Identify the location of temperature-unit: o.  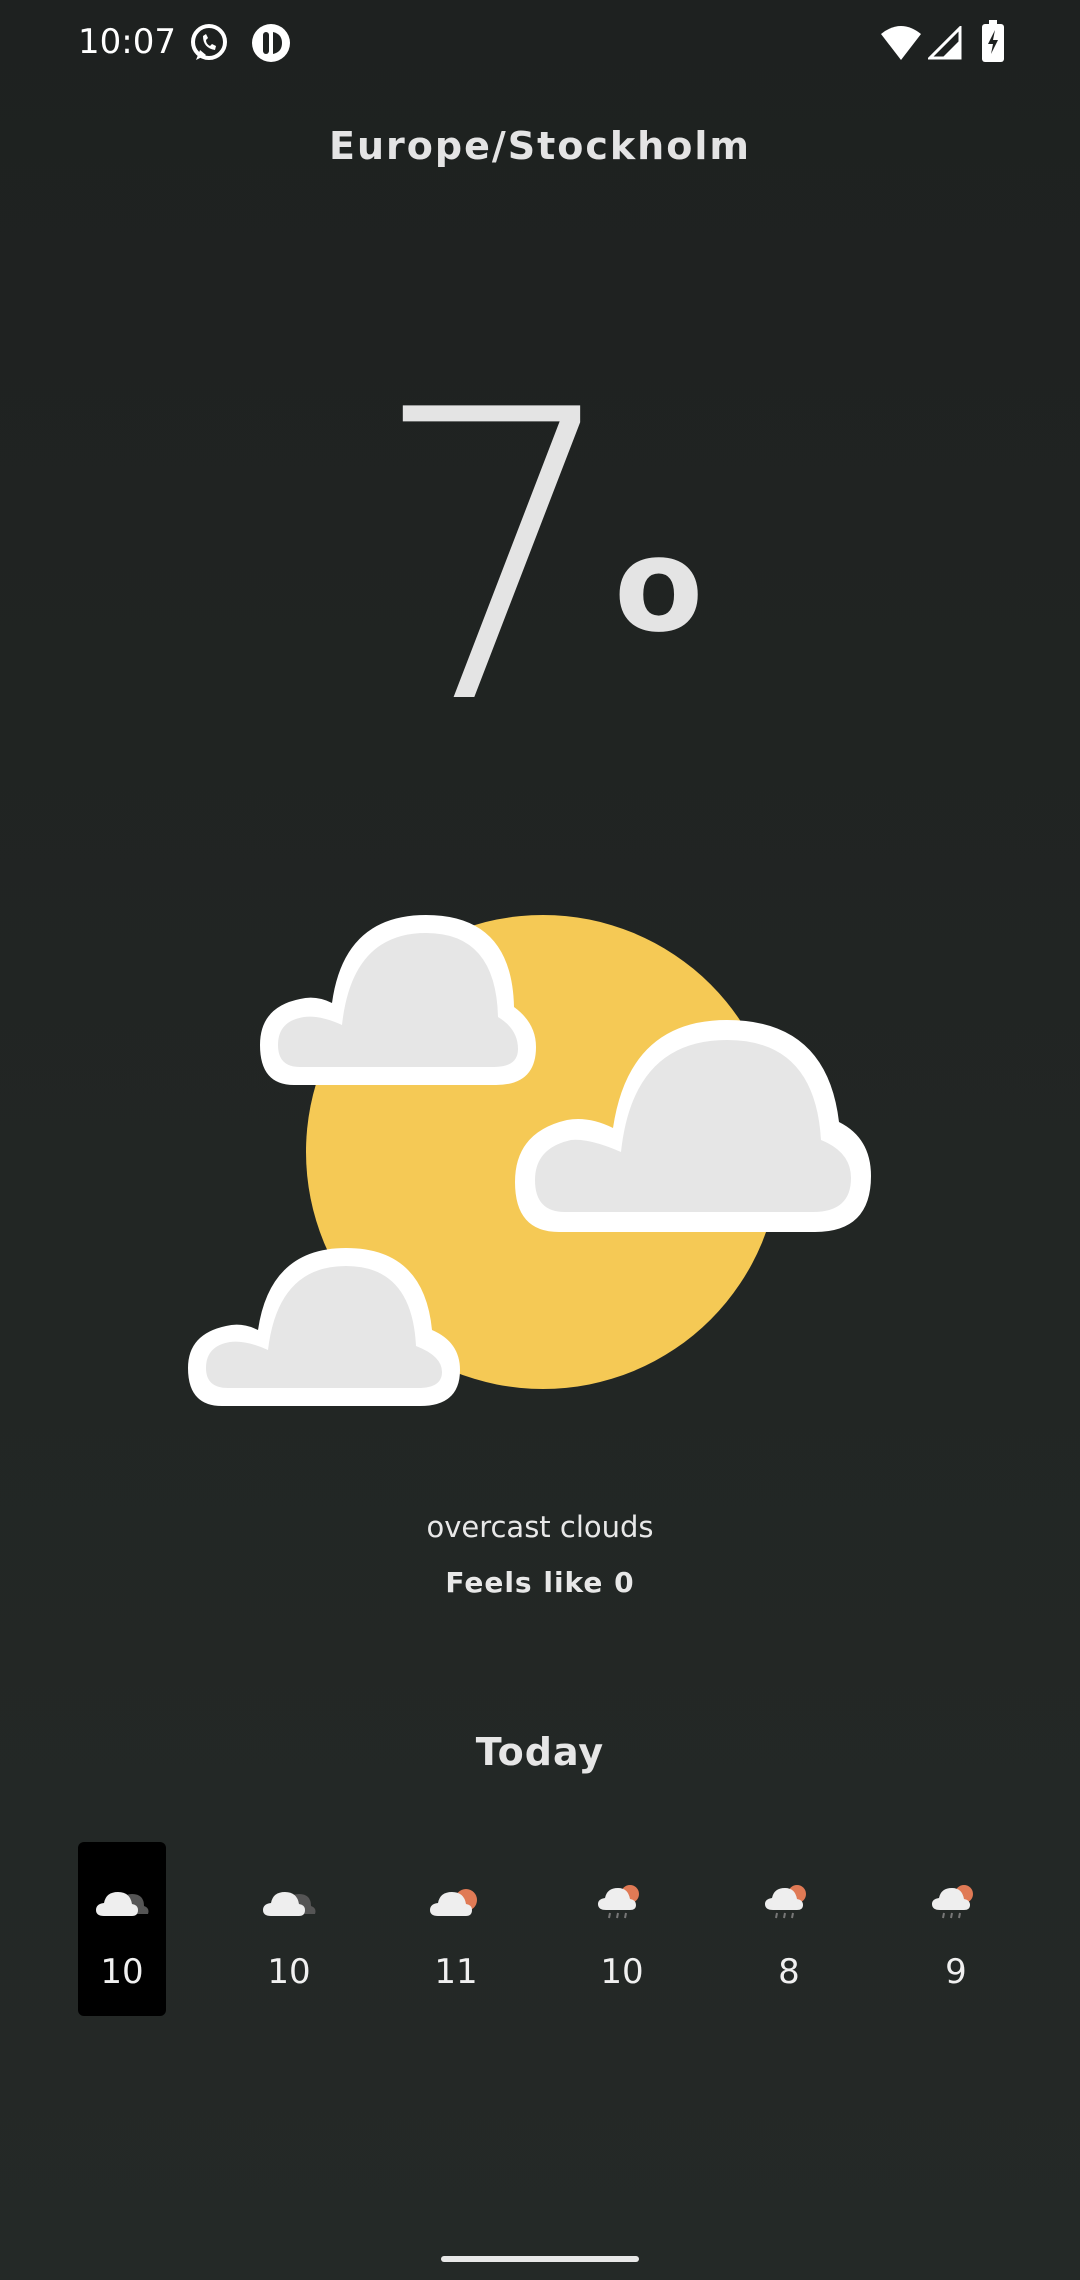
(659, 585).